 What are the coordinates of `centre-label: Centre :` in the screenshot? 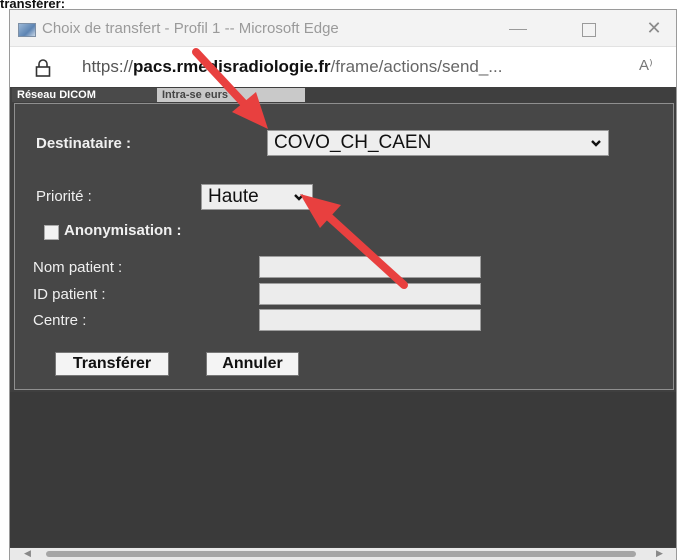 It's located at (60, 320).